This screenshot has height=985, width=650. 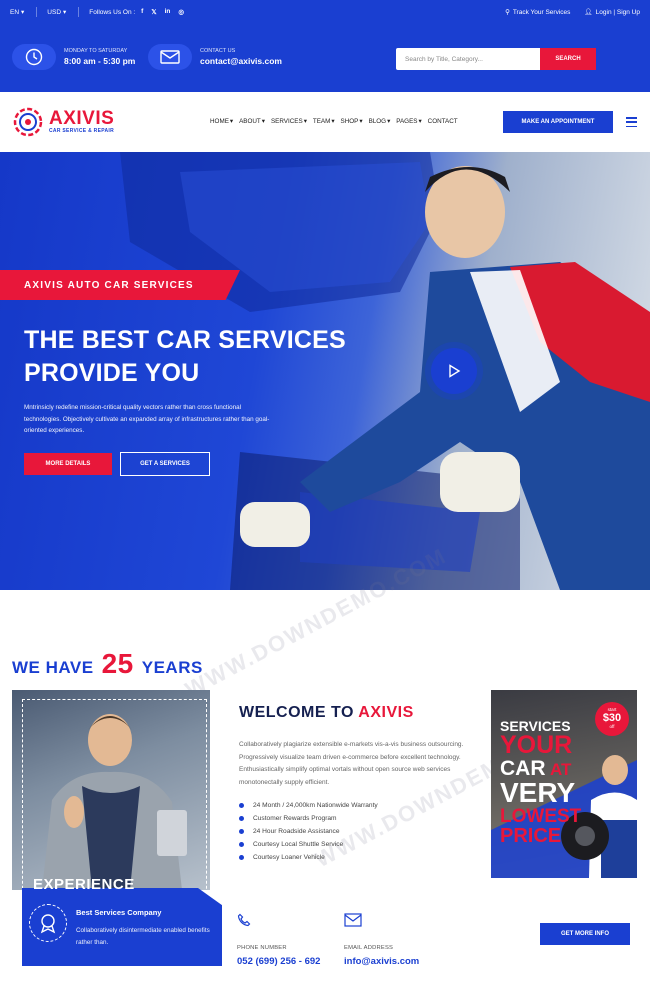 What do you see at coordinates (82, 118) in the screenshot?
I see `logo-name: AXIVIS` at bounding box center [82, 118].